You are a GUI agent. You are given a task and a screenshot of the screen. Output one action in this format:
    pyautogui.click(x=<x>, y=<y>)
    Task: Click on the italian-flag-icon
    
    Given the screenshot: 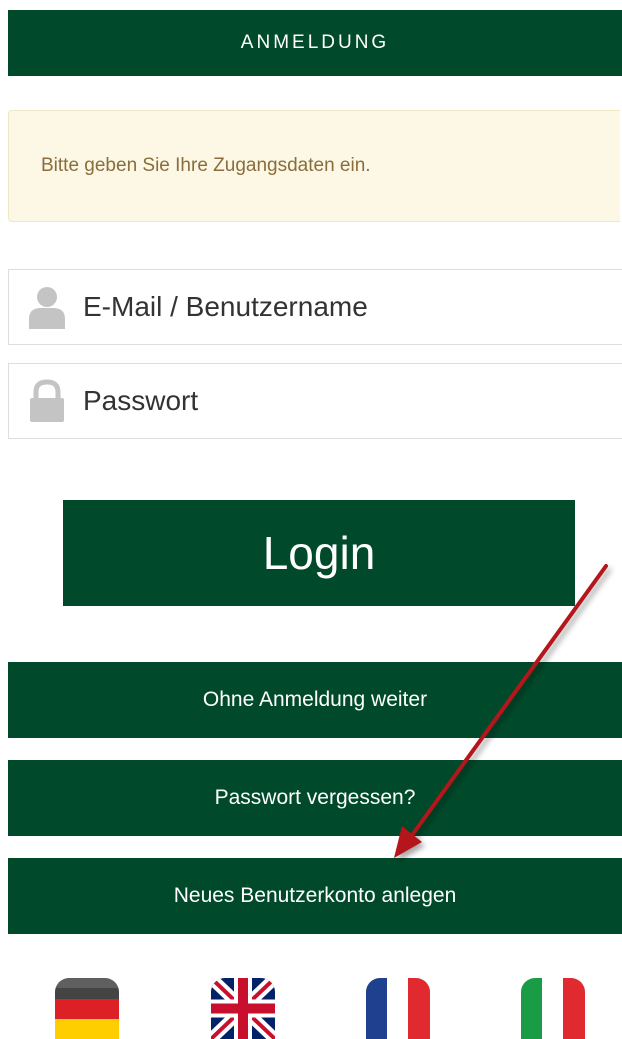 What is the action you would take?
    pyautogui.click(x=553, y=1008)
    